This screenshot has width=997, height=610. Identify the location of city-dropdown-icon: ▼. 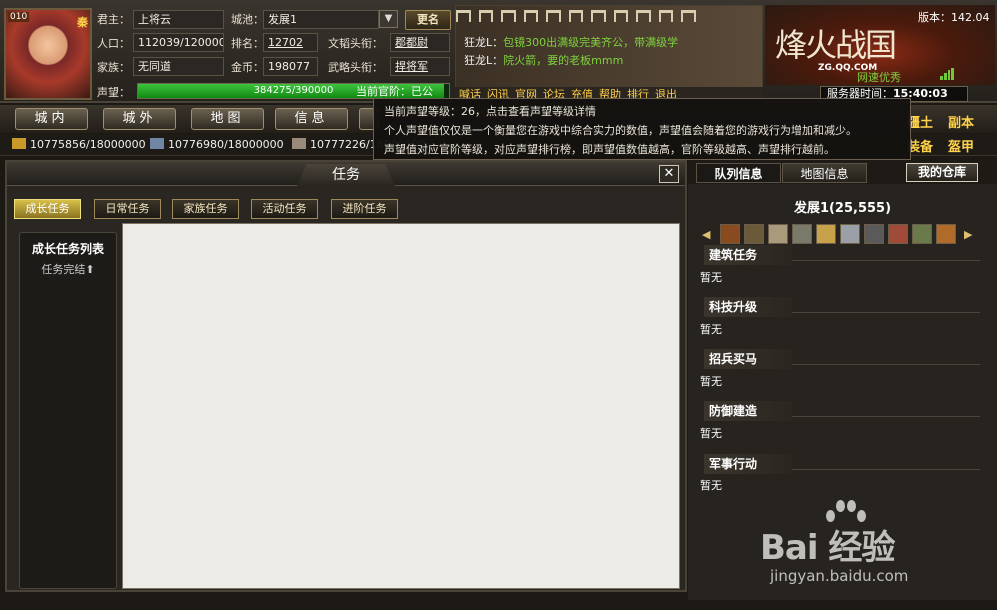
(388, 19).